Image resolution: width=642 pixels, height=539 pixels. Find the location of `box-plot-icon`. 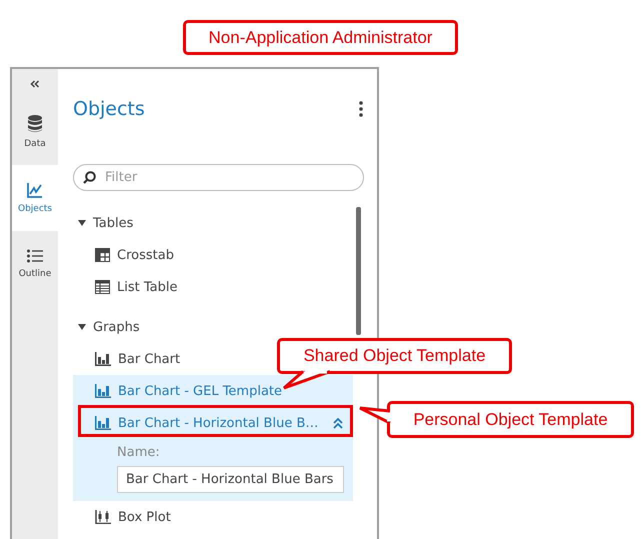

box-plot-icon is located at coordinates (103, 517).